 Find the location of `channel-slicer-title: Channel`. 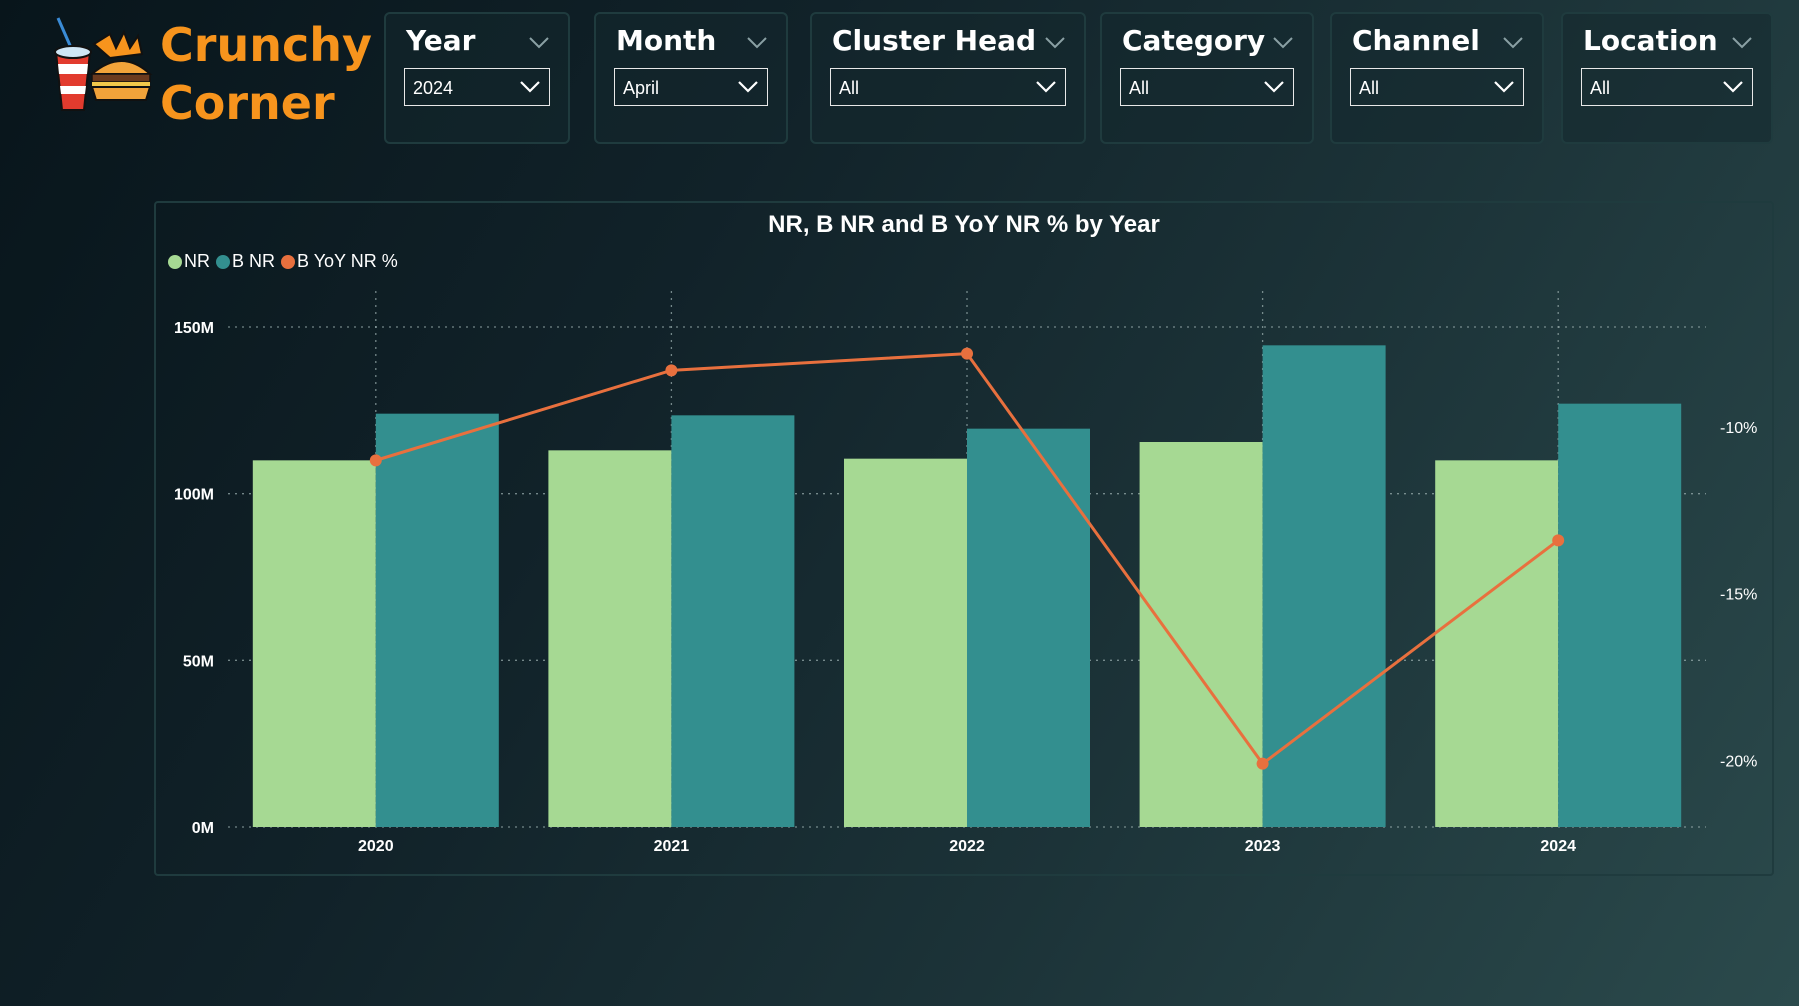

channel-slicer-title: Channel is located at coordinates (1416, 40).